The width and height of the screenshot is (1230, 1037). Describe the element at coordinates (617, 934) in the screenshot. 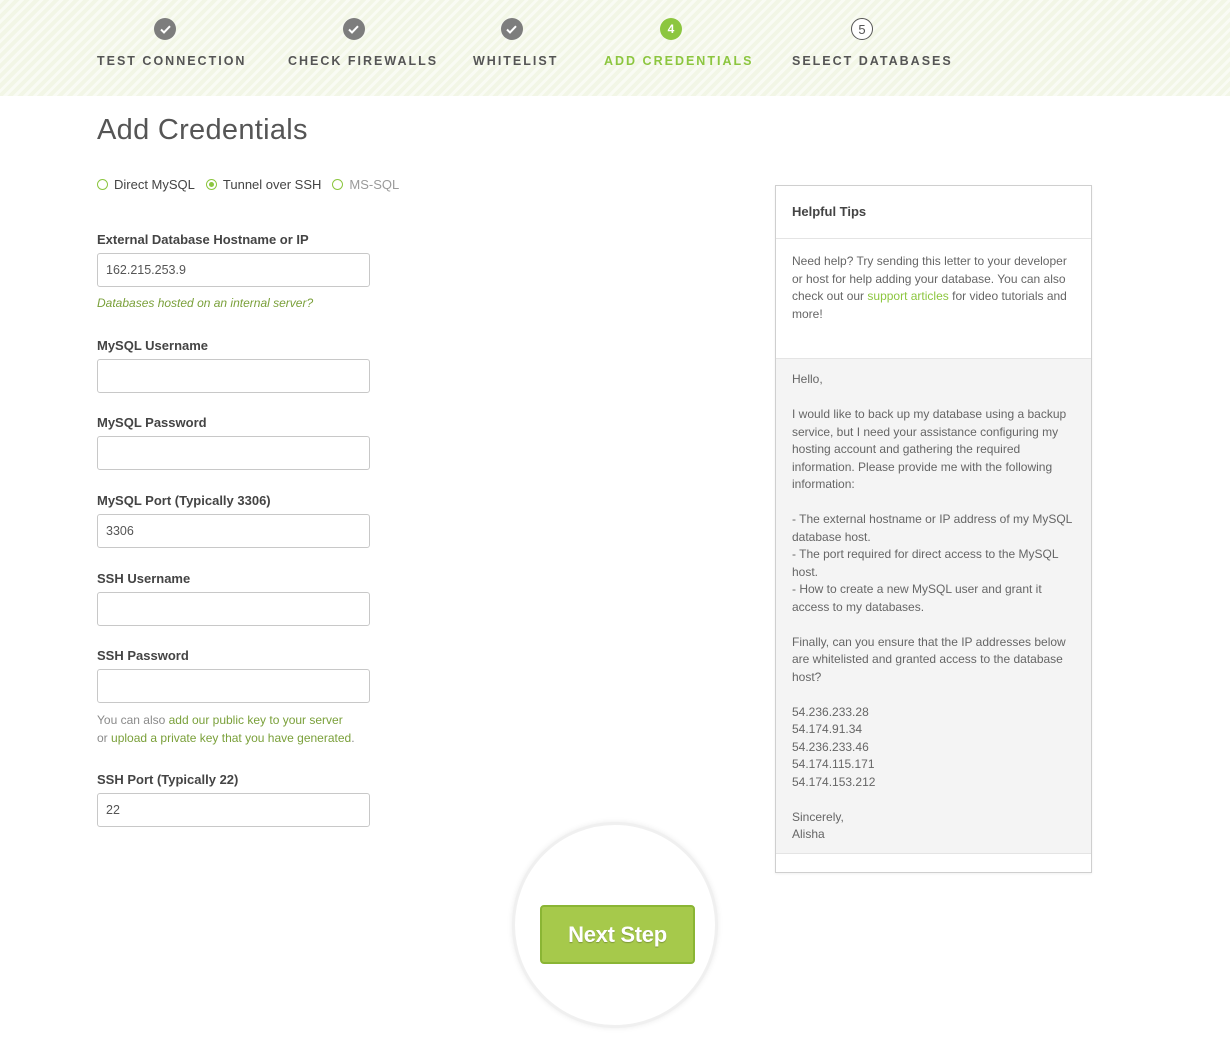

I see `next-step-button: Next Step` at that location.